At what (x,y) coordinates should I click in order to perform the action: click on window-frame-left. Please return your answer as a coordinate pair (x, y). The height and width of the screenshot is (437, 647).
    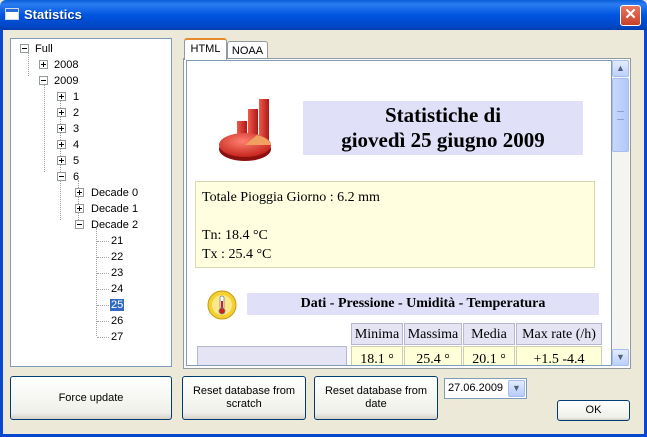
    Looking at the image, I should click on (1, 233).